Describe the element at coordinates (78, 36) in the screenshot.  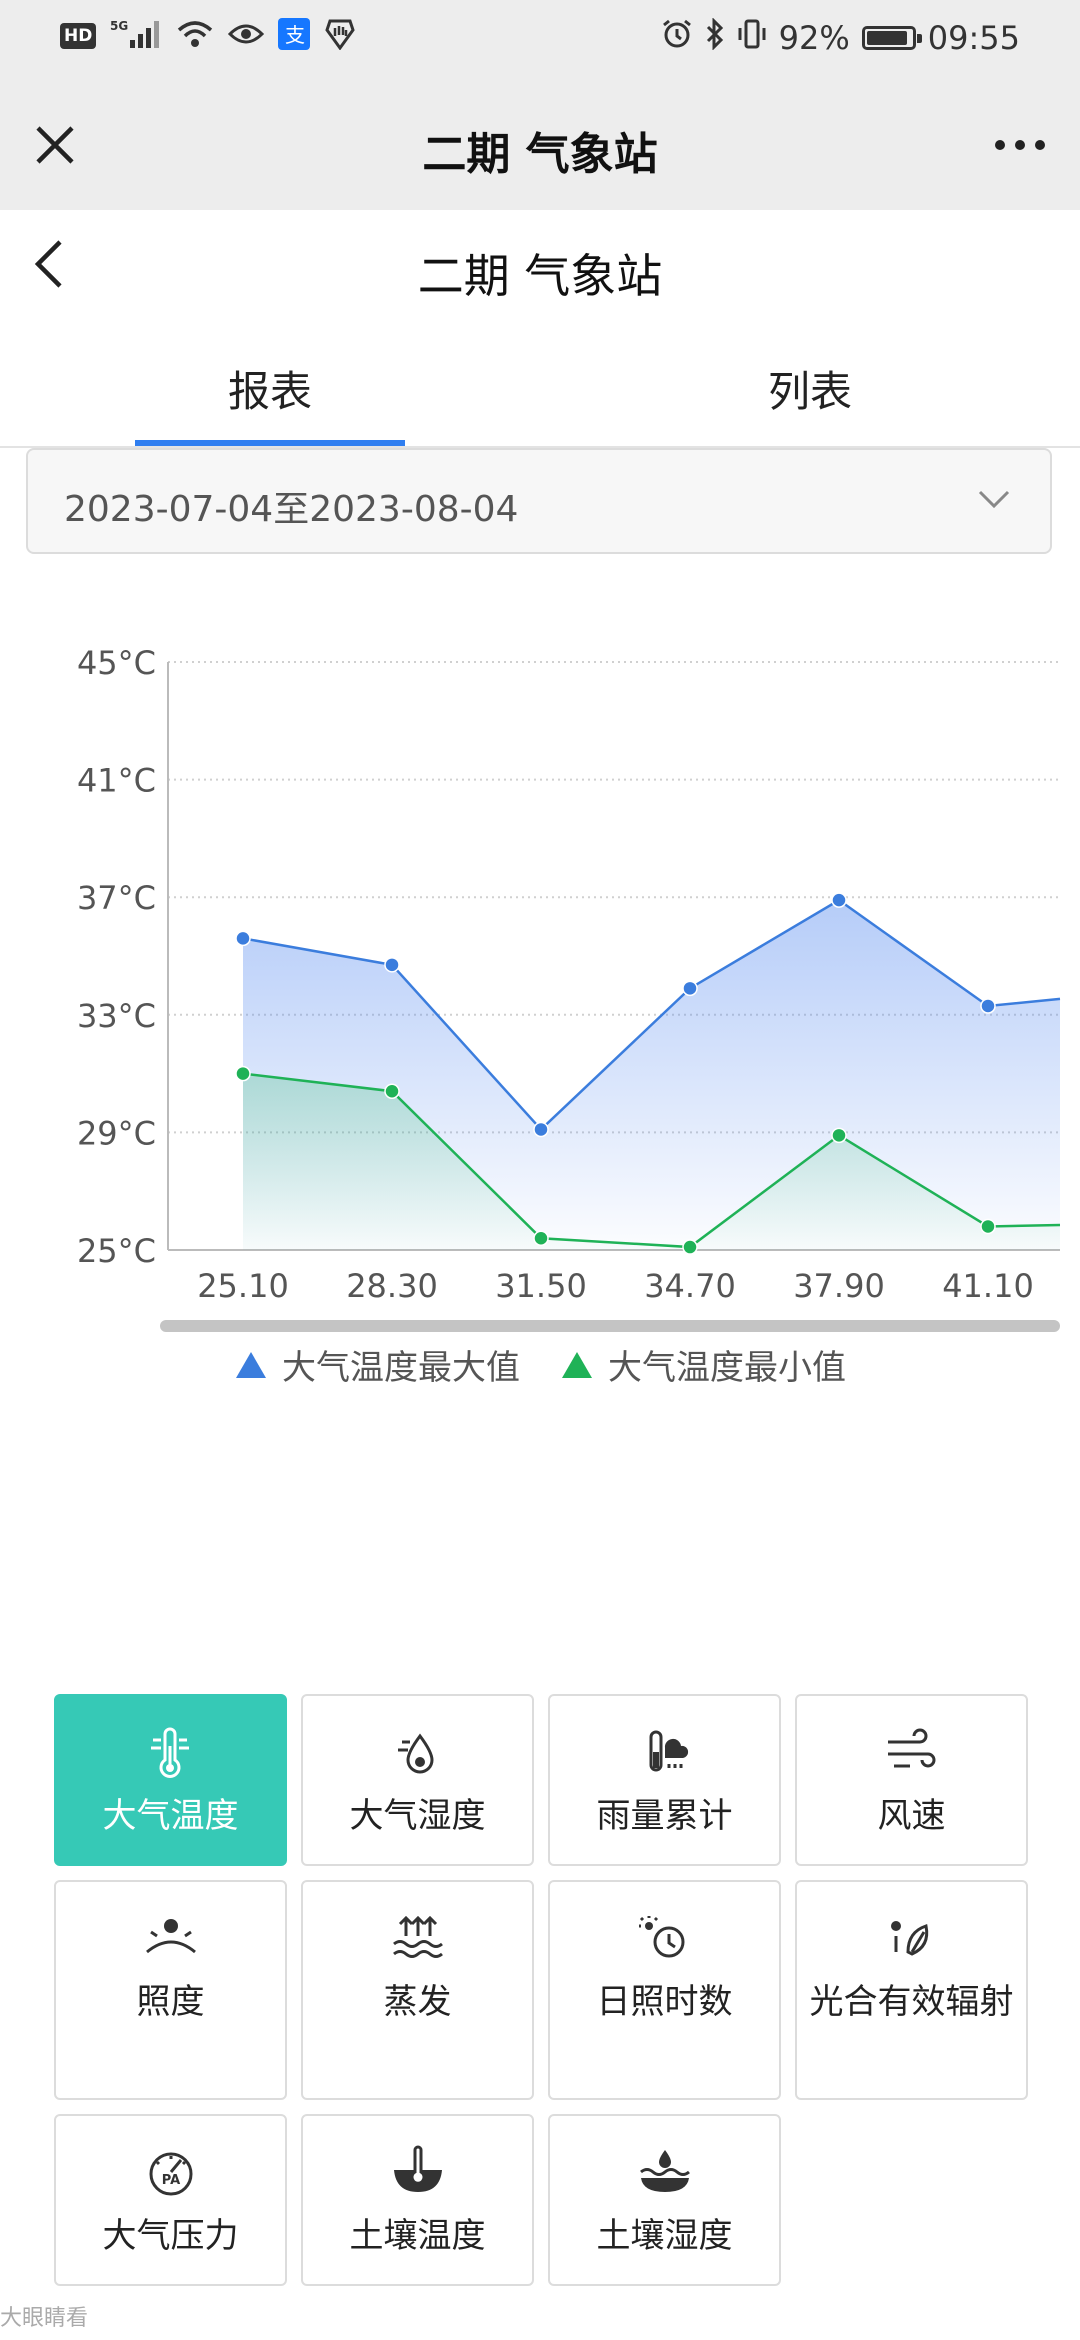
I see `hd-badge: HD` at that location.